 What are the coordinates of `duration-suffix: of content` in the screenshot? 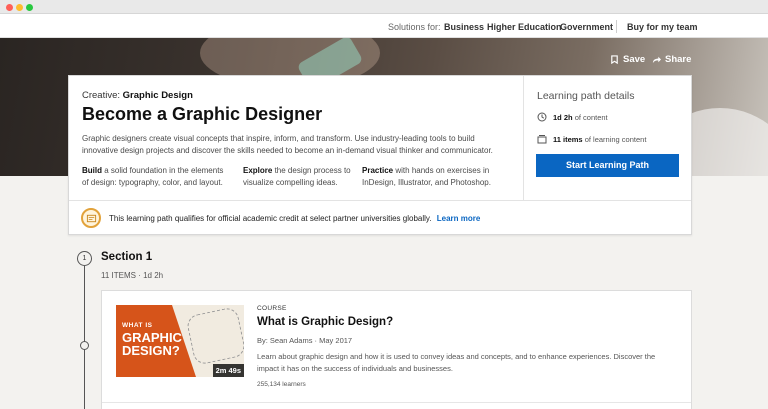 It's located at (591, 117).